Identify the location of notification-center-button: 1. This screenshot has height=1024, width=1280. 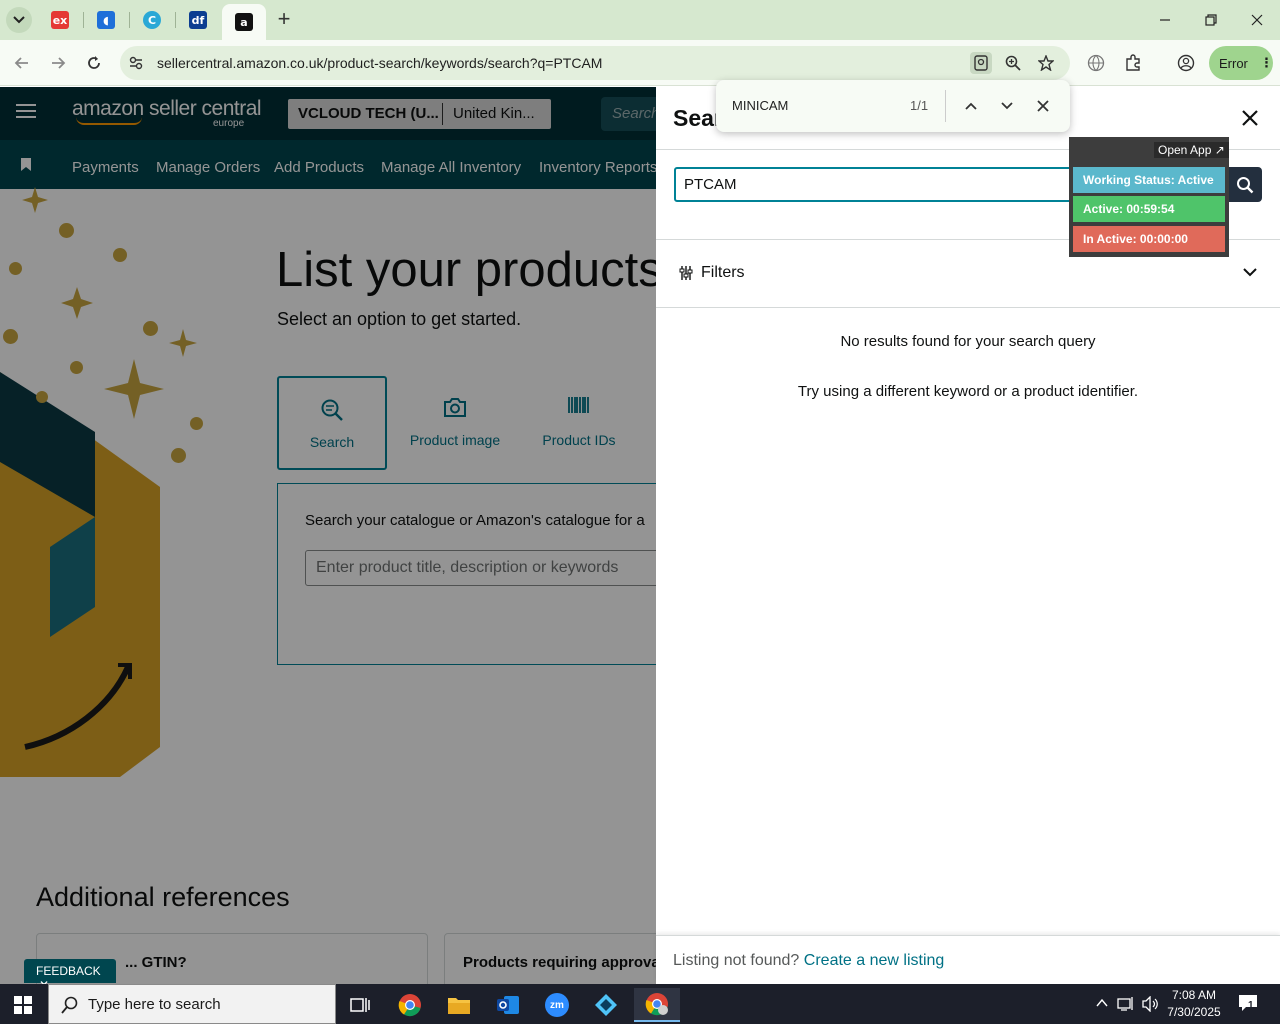
(1248, 1005).